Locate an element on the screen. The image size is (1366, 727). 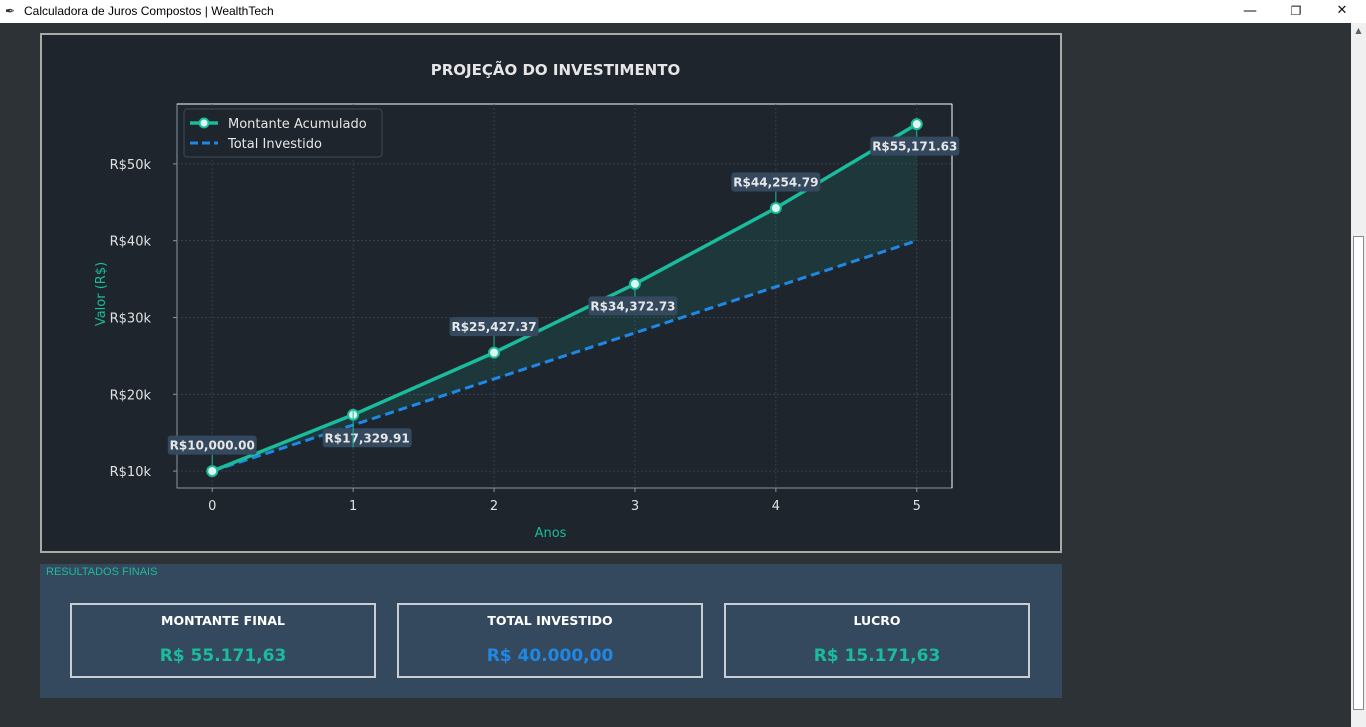
y-tick-label: R$40k is located at coordinates (131, 242).